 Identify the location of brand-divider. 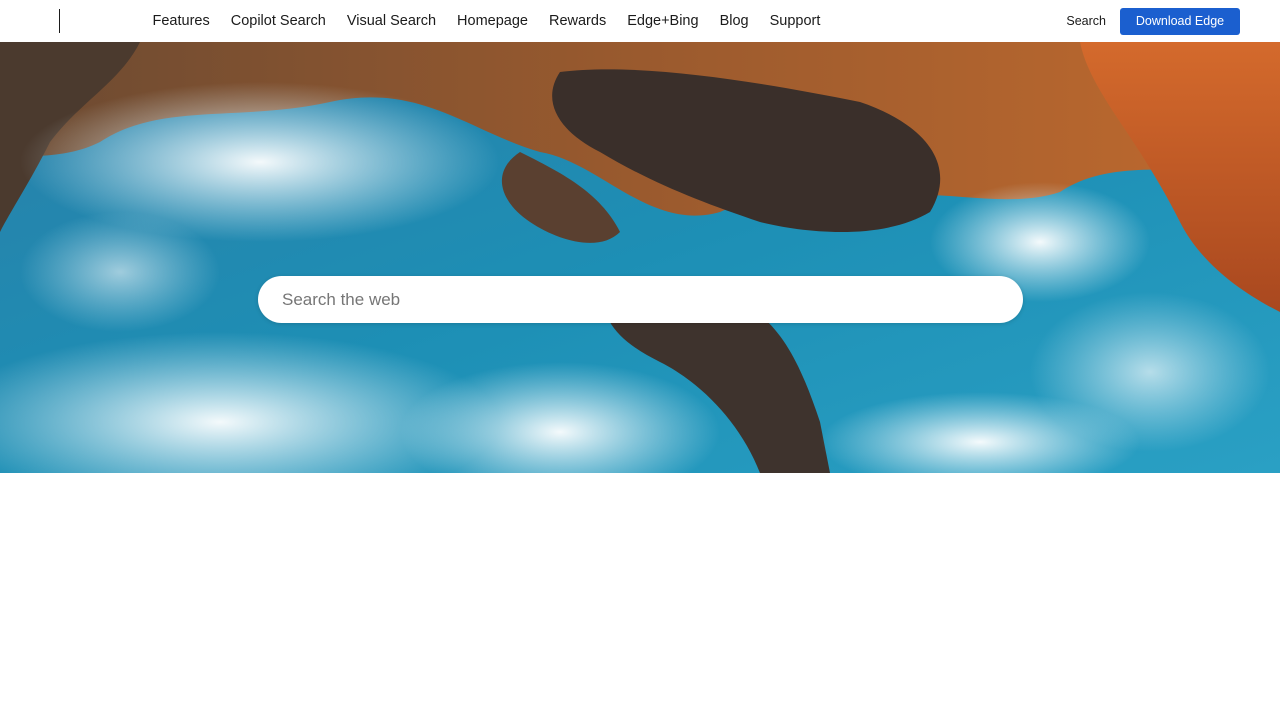
(59, 21).